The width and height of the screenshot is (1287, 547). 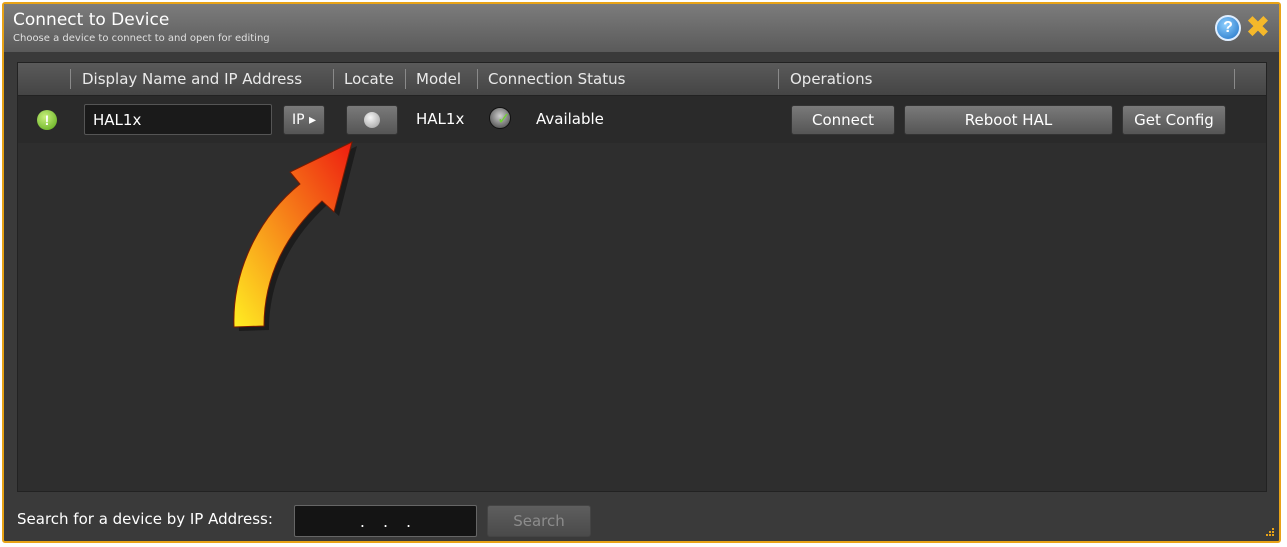 I want to click on annotation-arrow-icon, so click(x=295, y=236).